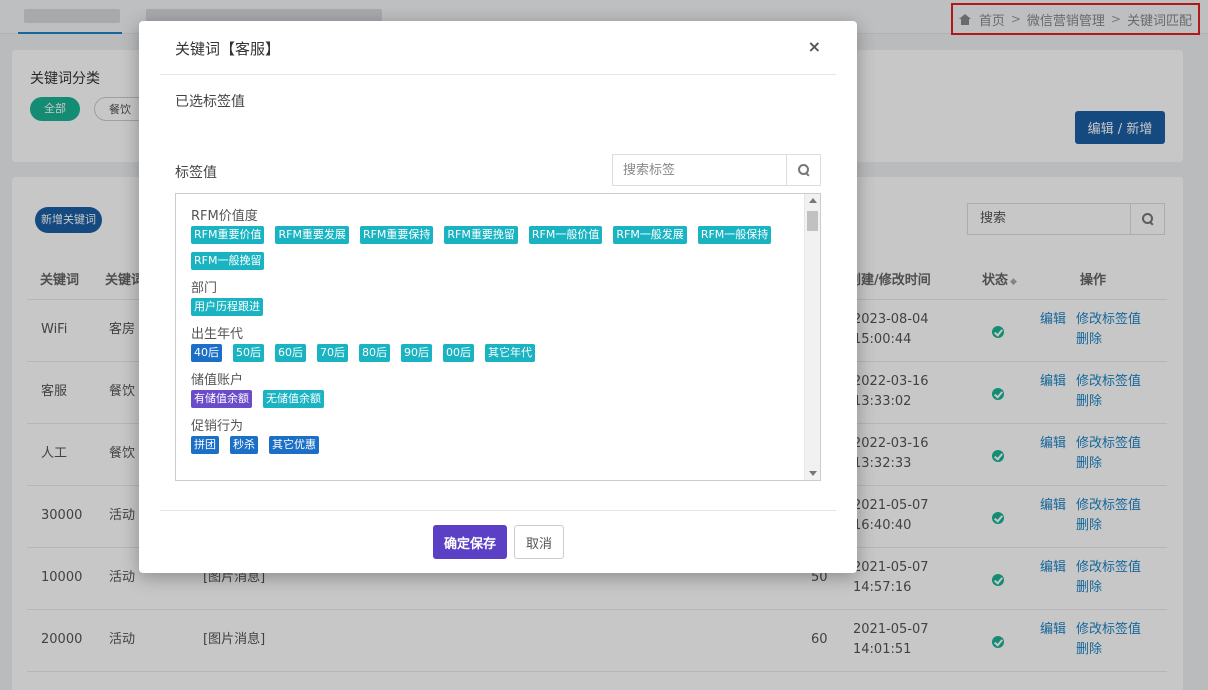 The width and height of the screenshot is (1208, 690). What do you see at coordinates (650, 235) in the screenshot?
I see `tag-chip: RFM一般发展` at bounding box center [650, 235].